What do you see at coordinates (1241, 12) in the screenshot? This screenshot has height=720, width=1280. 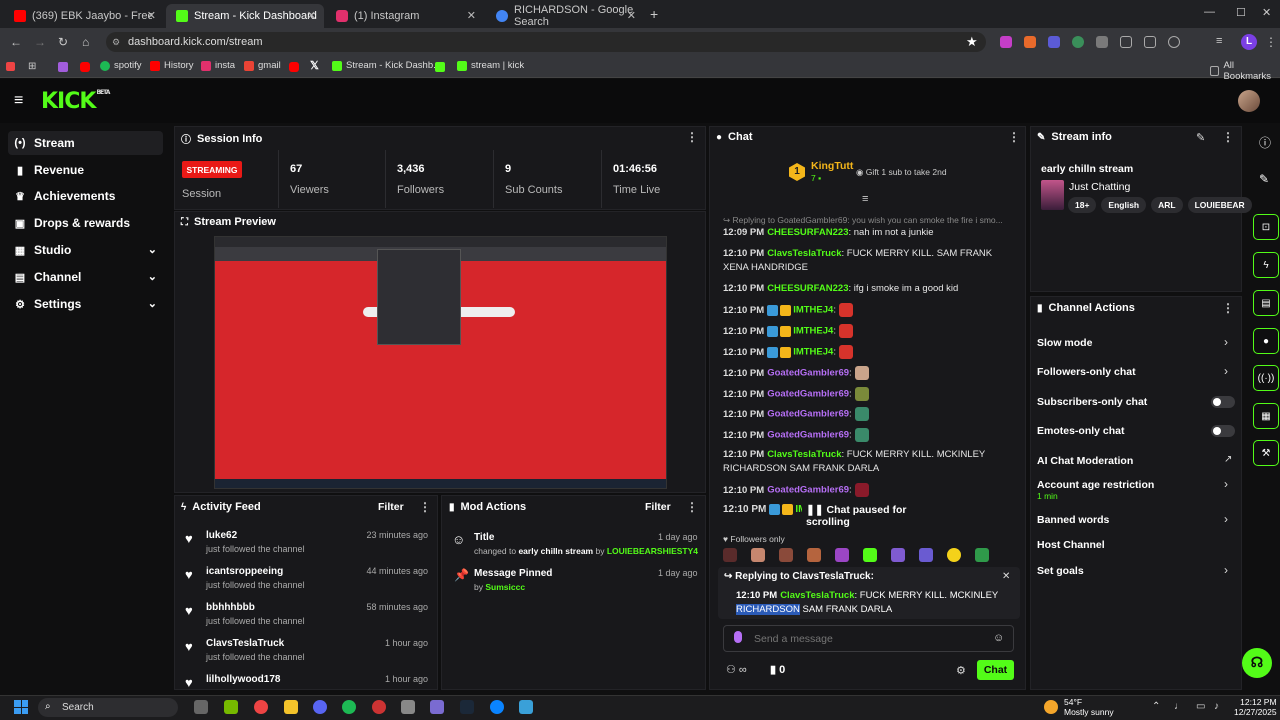 I see `maximize-icon: ☐` at bounding box center [1241, 12].